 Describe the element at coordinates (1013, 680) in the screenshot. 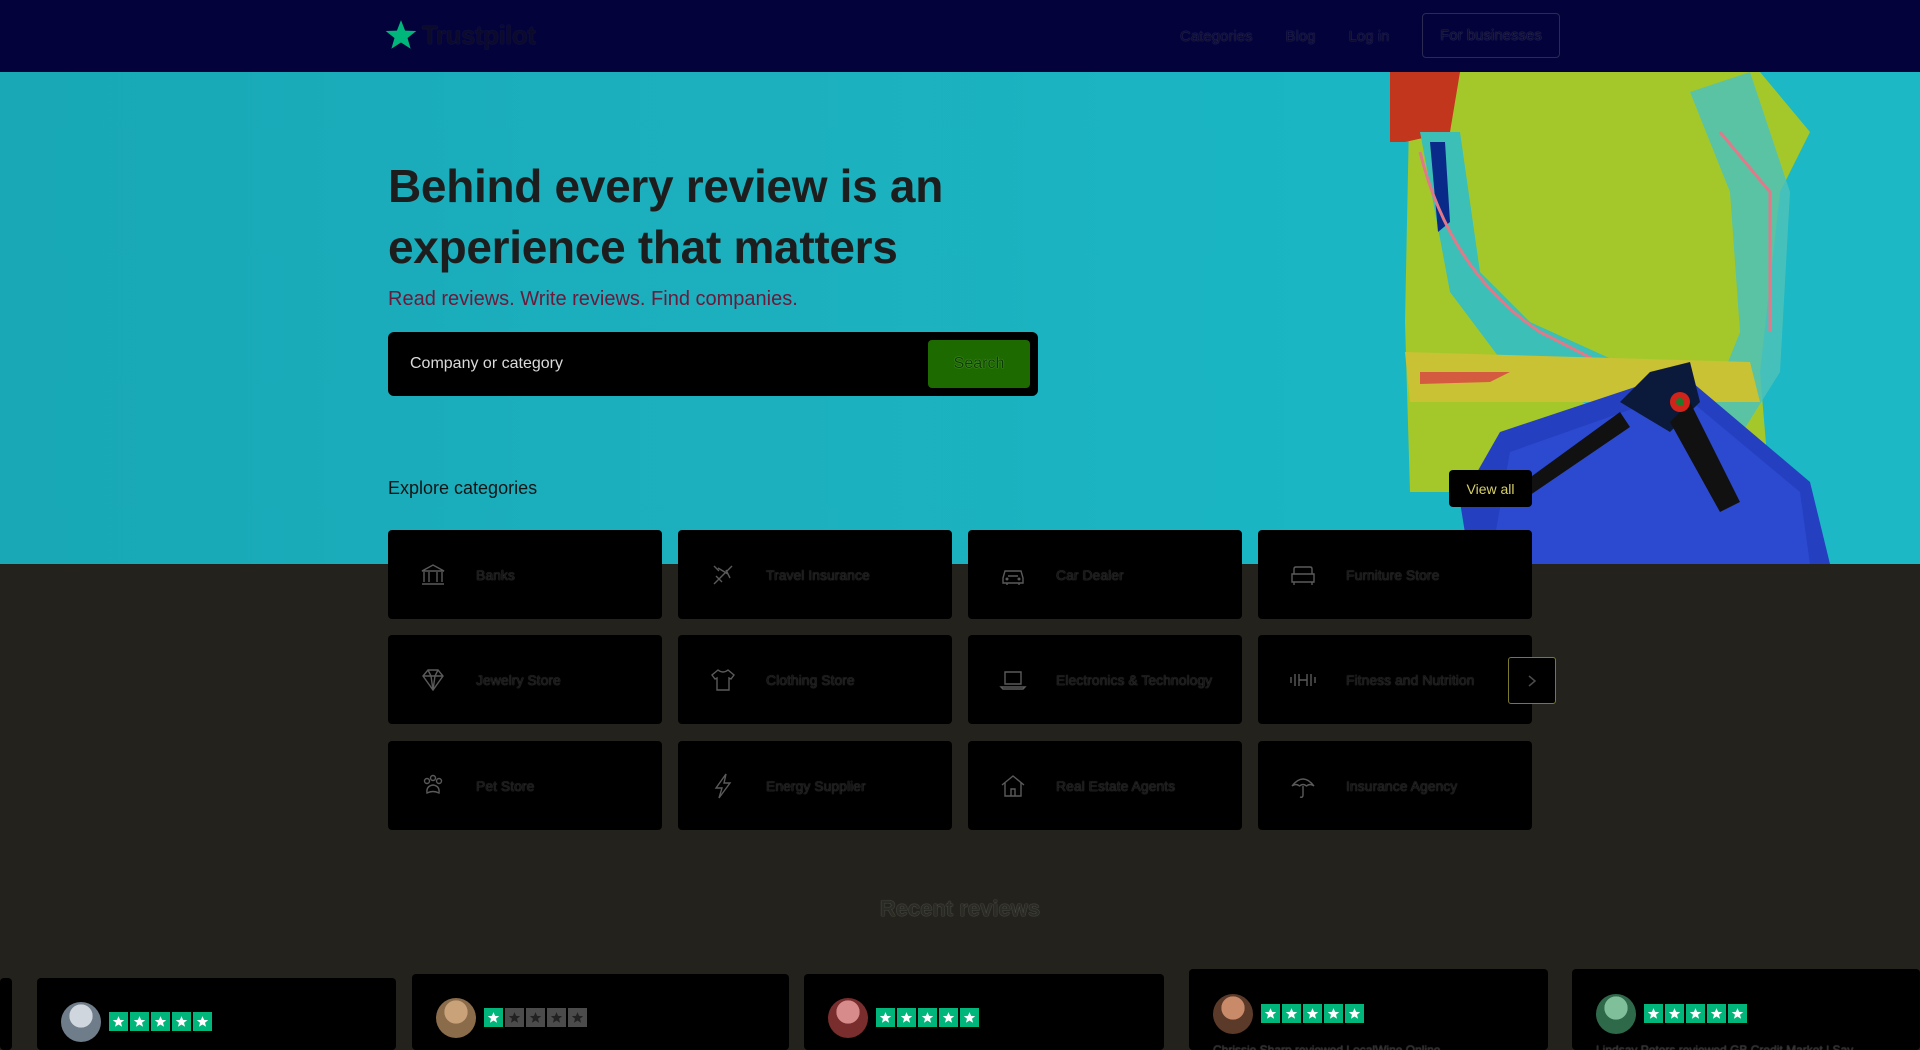

I see `laptop-icon` at that location.